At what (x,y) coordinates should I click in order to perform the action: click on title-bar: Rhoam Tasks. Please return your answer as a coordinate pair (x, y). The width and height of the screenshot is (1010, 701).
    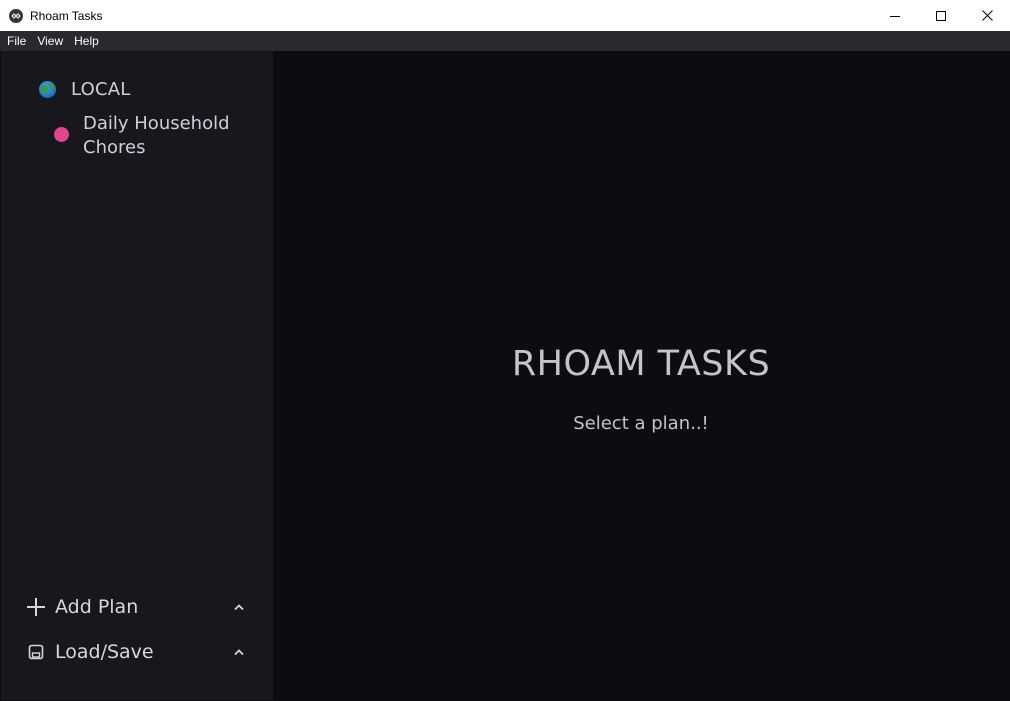
    Looking at the image, I should click on (505, 15).